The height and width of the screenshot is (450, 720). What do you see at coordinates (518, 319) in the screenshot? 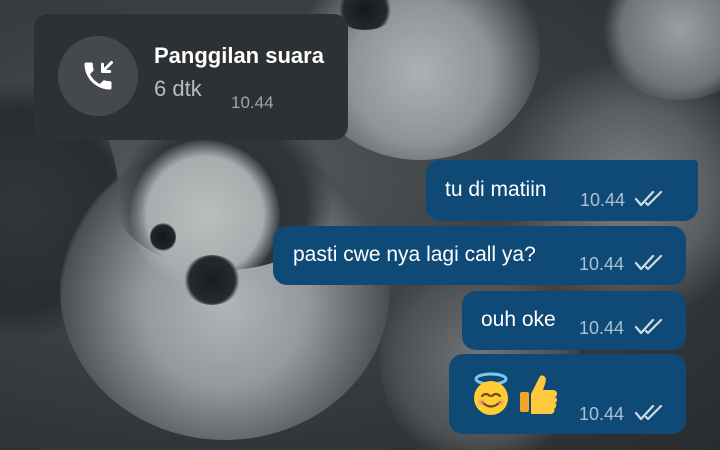
I see `message-text: ouh oke` at bounding box center [518, 319].